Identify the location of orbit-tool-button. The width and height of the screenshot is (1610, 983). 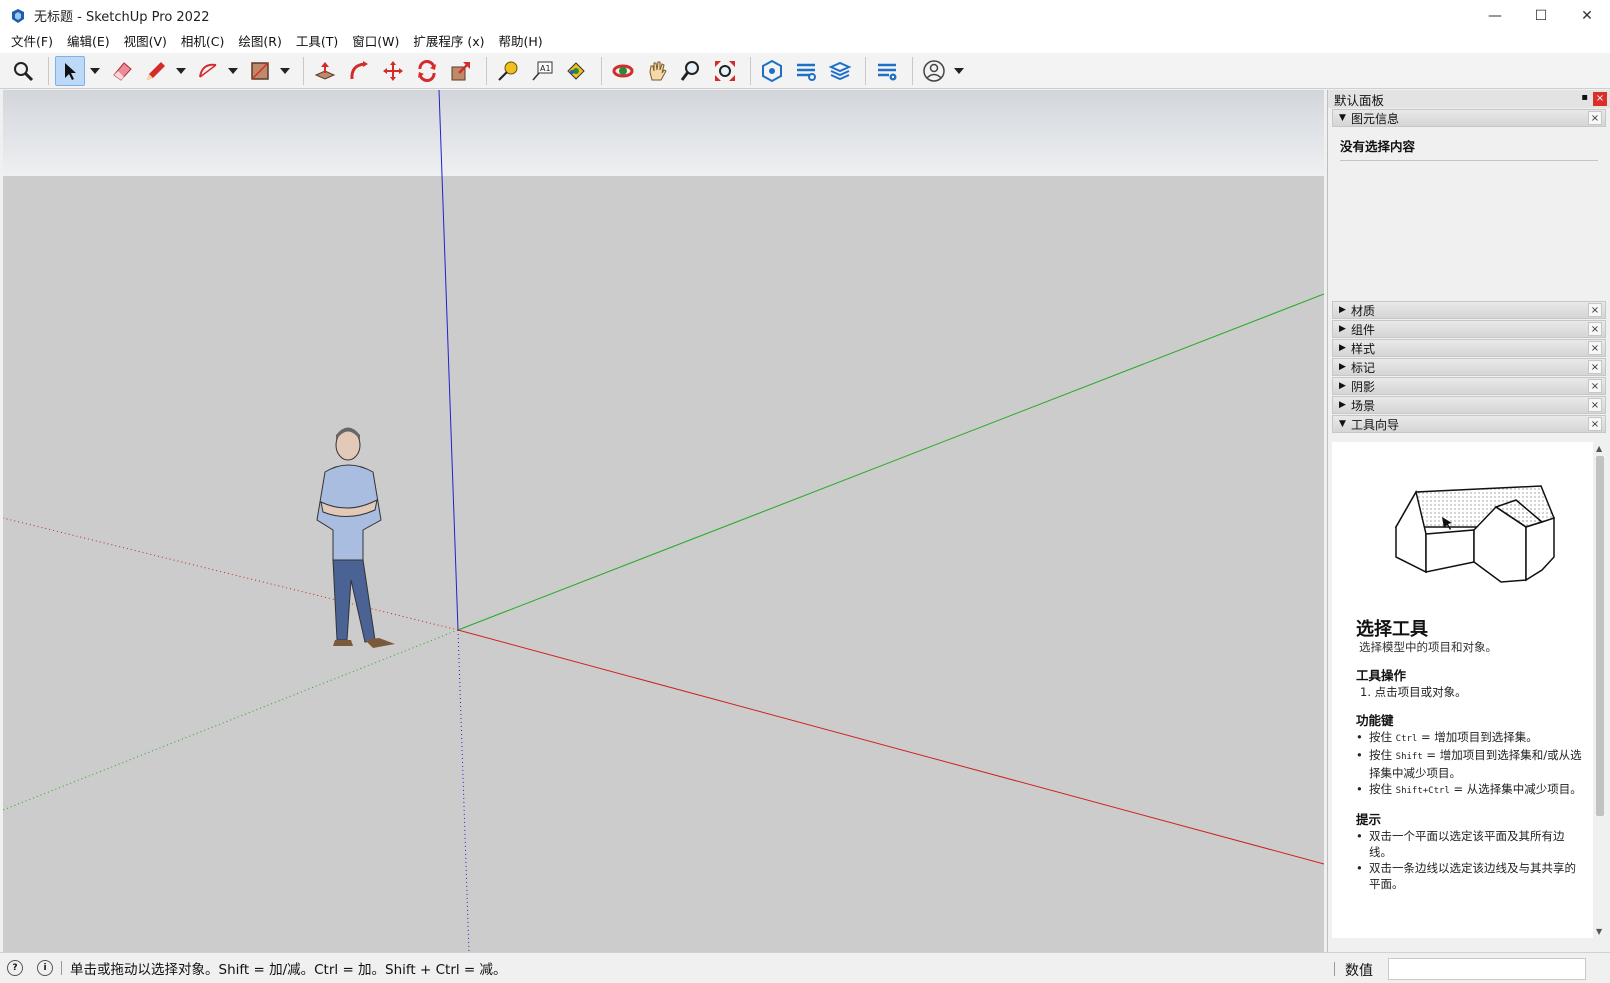
(623, 71).